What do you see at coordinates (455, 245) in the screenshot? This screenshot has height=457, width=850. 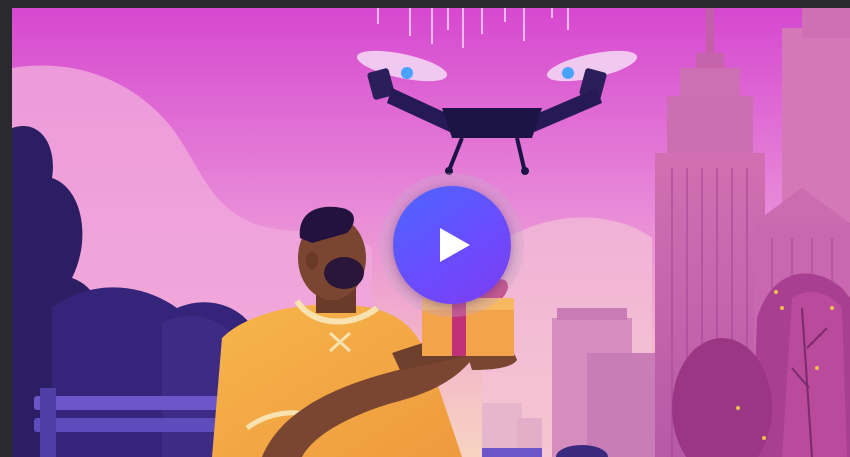 I see `play-icon` at bounding box center [455, 245].